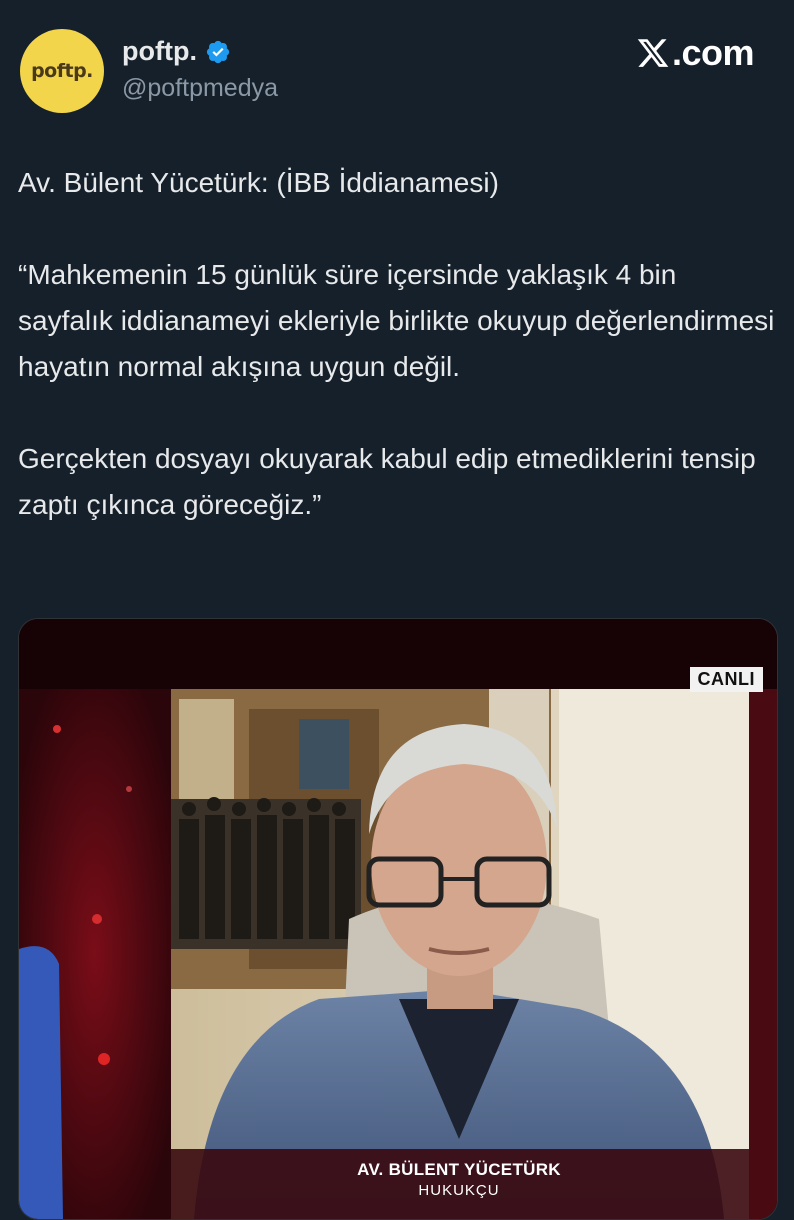  I want to click on avatar: poftp., so click(62, 71).